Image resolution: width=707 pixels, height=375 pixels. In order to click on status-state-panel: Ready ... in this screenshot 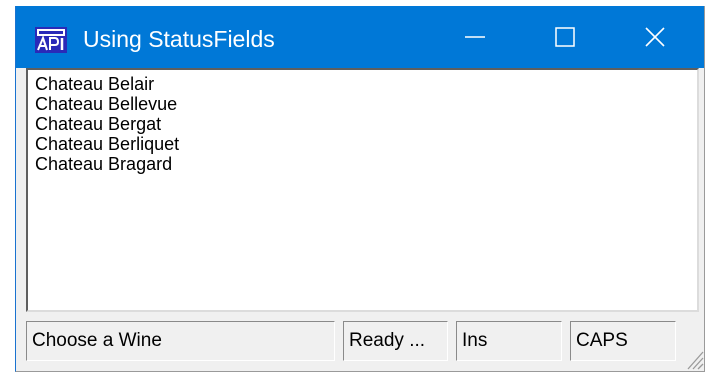, I will do `click(395, 341)`.